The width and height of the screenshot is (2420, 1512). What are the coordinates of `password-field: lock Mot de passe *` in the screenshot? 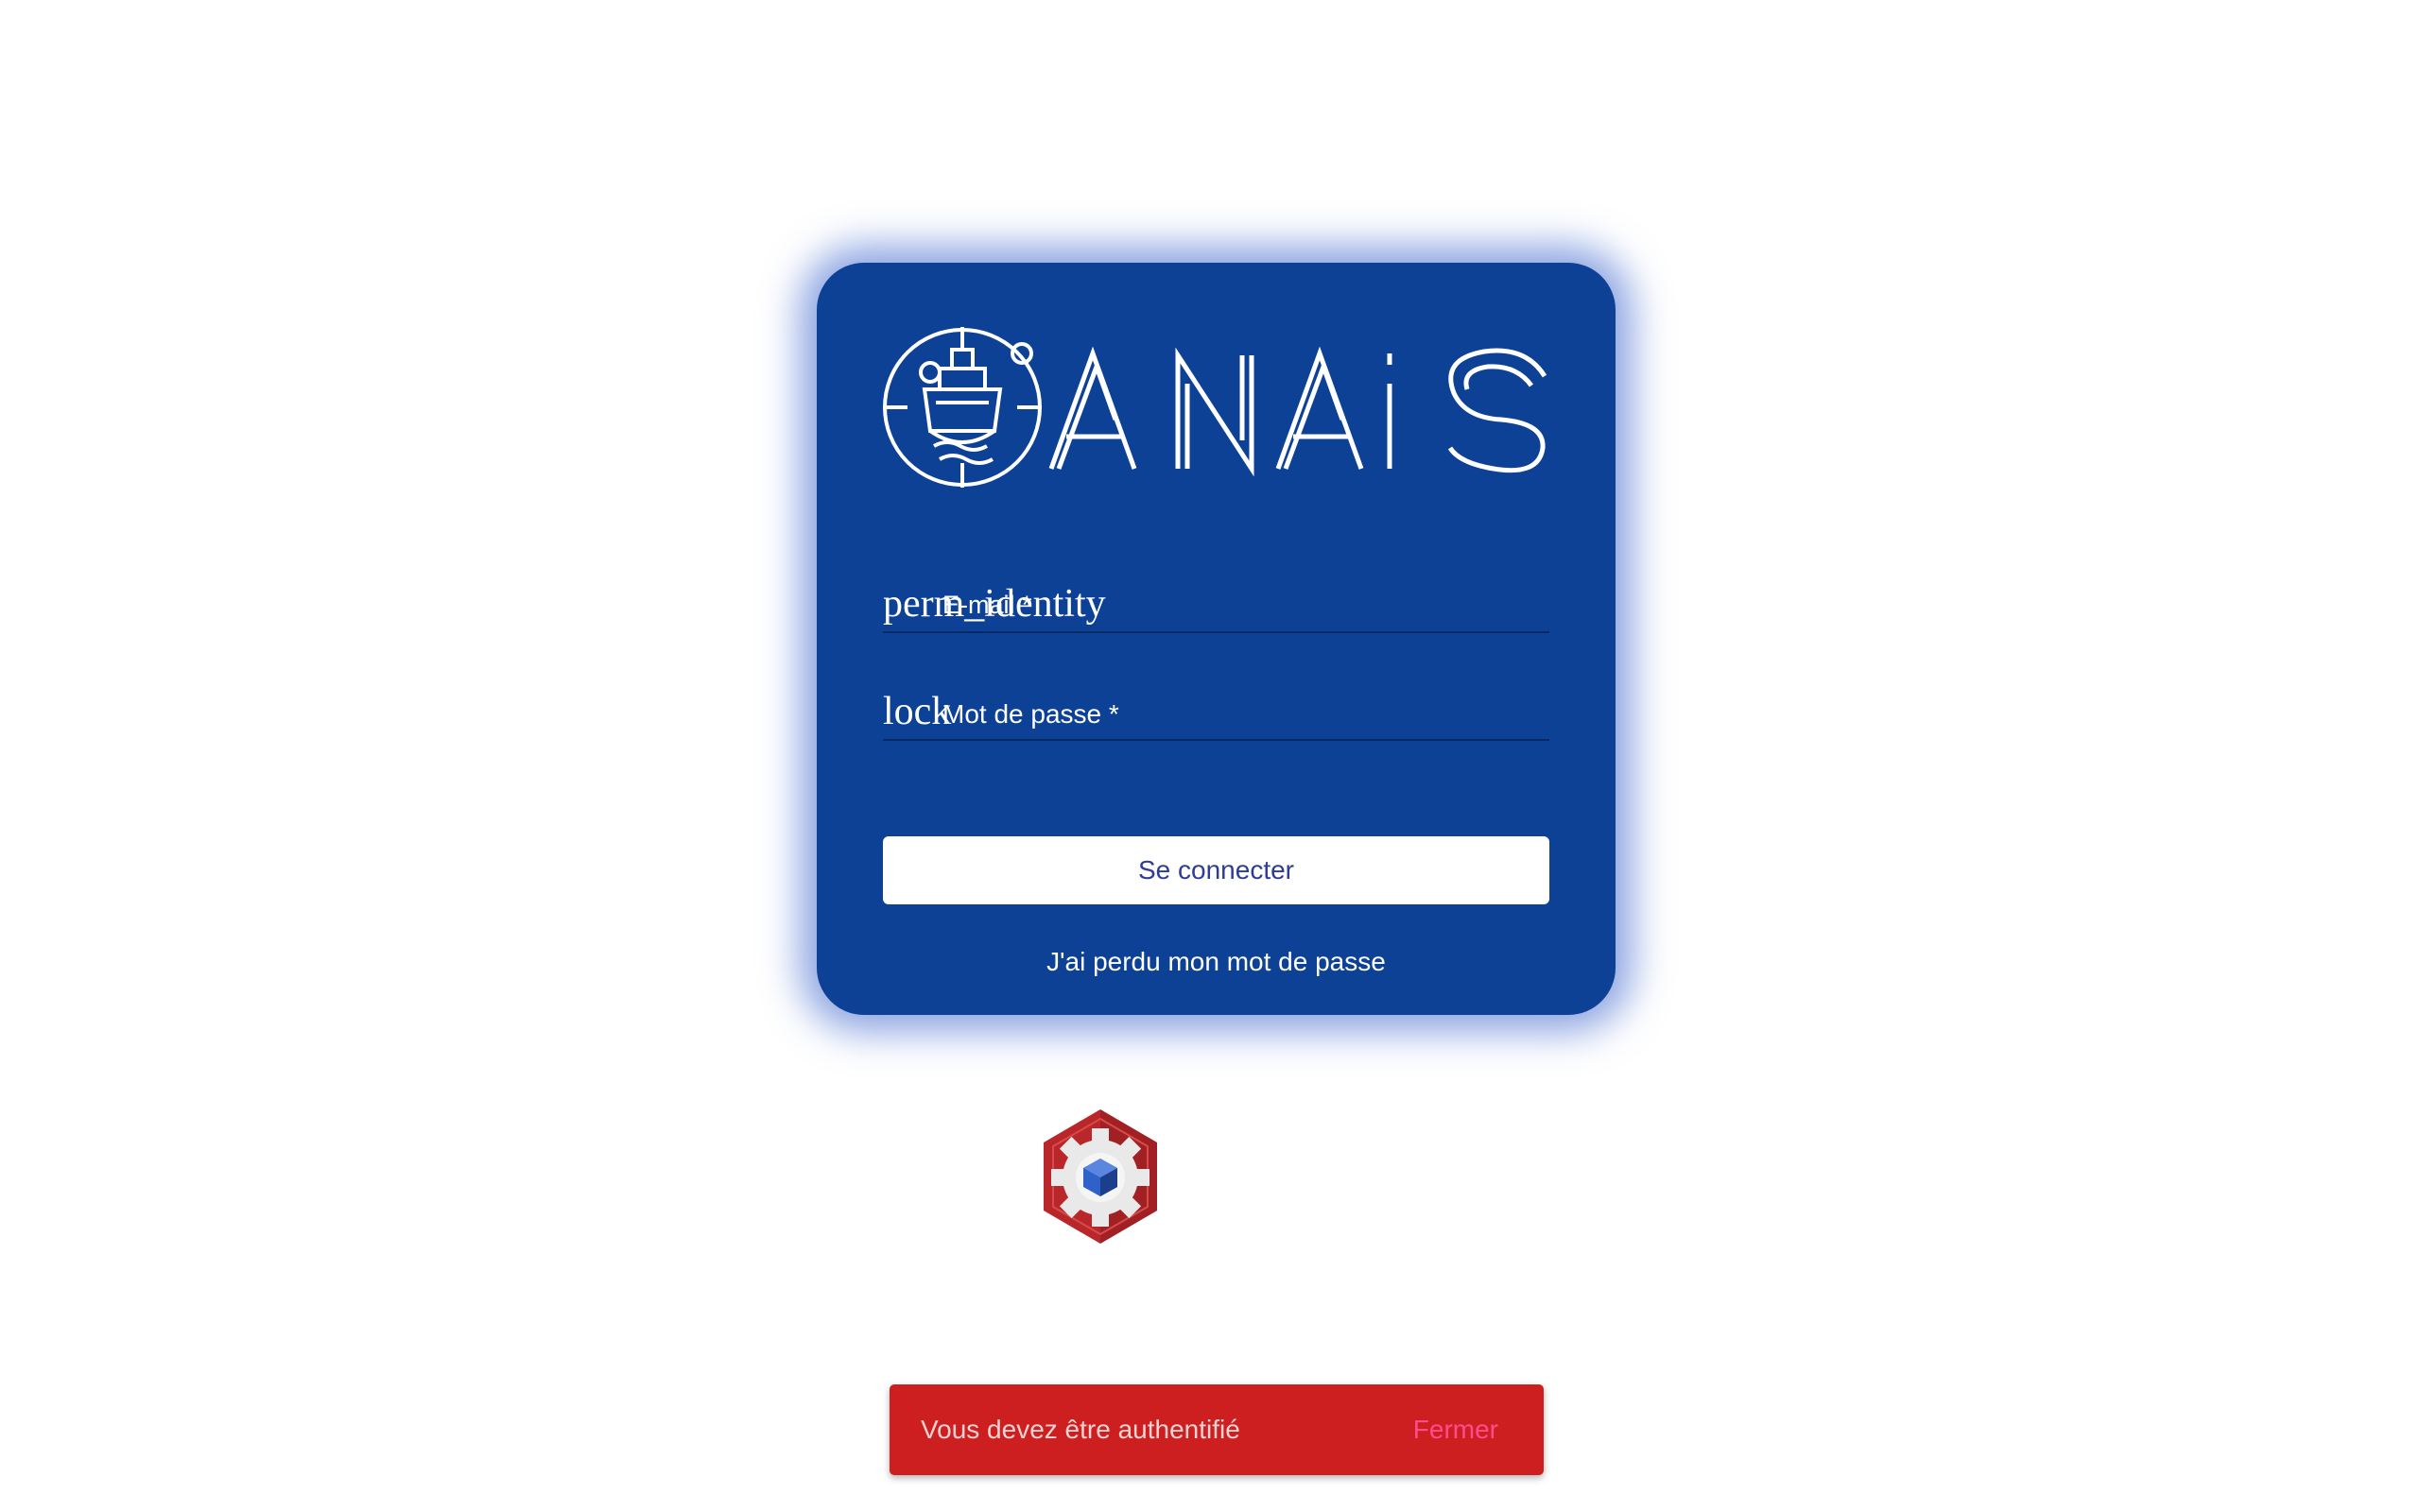 It's located at (1216, 711).